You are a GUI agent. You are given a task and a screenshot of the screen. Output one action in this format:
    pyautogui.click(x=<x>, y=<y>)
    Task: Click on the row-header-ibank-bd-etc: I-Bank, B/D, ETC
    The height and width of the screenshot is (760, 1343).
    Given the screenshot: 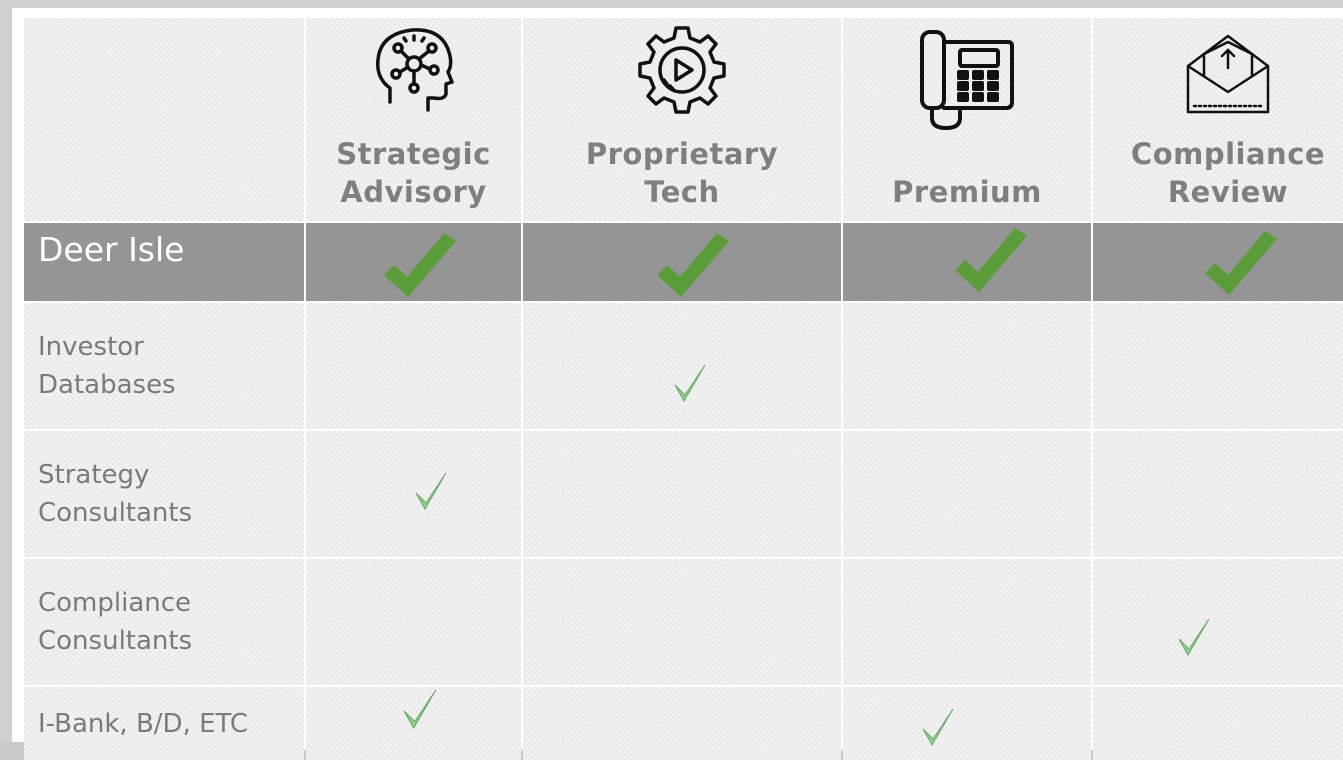 What is the action you would take?
    pyautogui.click(x=164, y=723)
    